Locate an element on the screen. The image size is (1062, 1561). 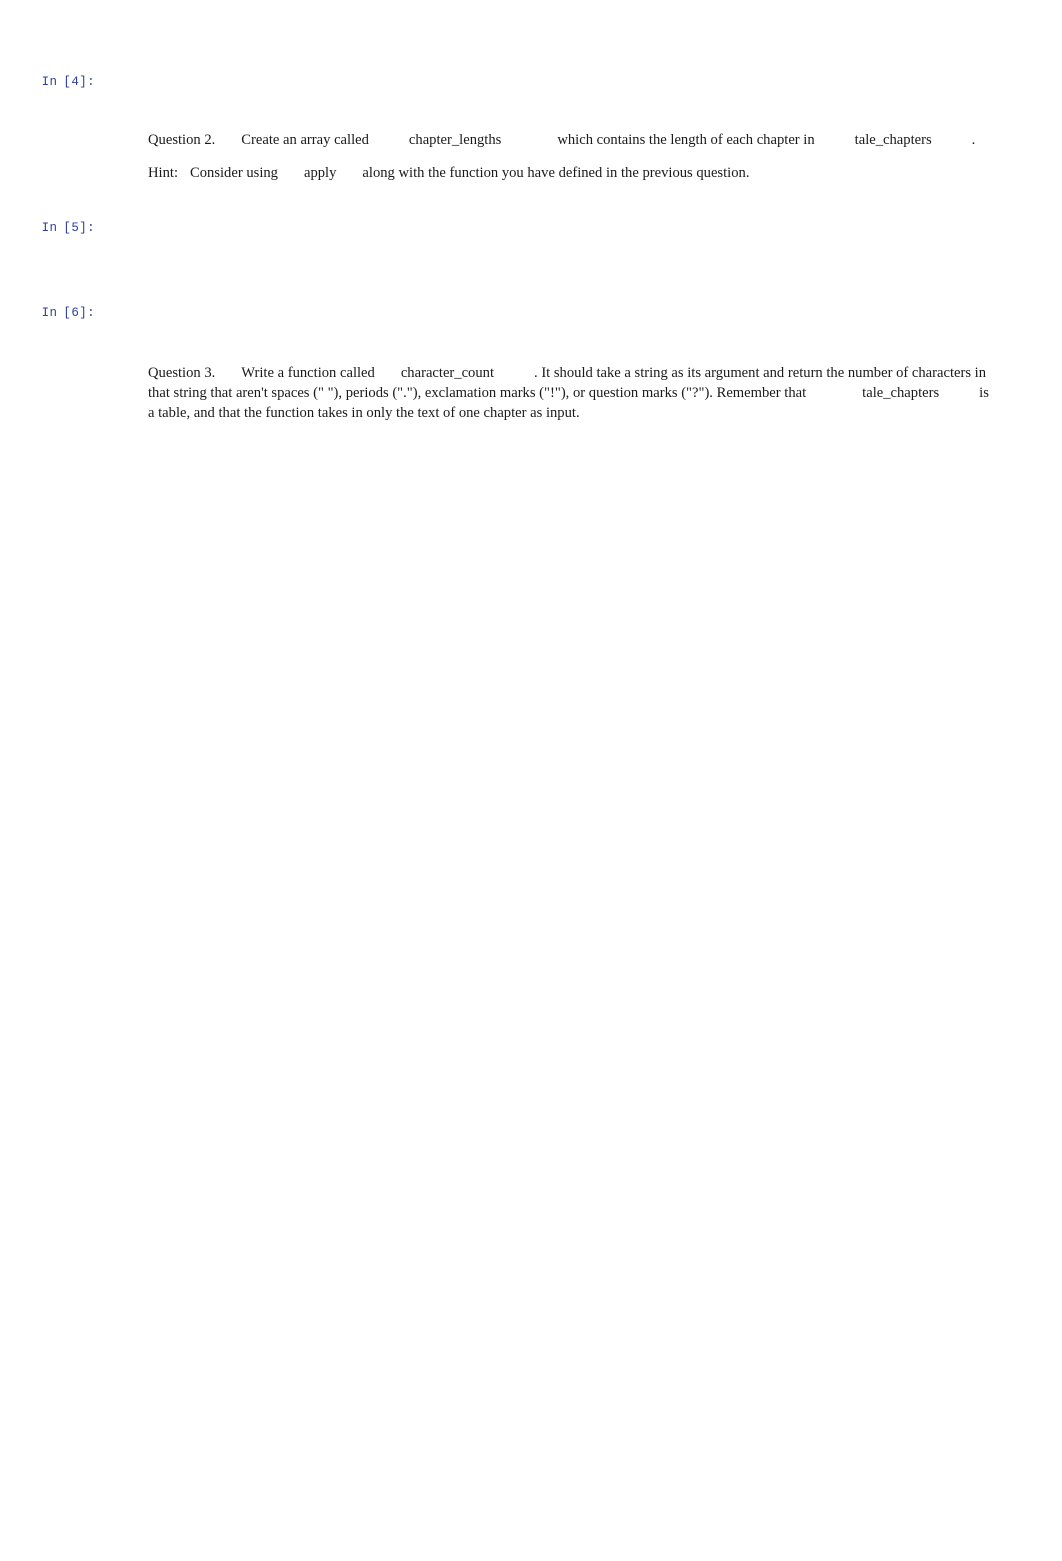
input-prompt-5: In [5]: is located at coordinates (52, 228).